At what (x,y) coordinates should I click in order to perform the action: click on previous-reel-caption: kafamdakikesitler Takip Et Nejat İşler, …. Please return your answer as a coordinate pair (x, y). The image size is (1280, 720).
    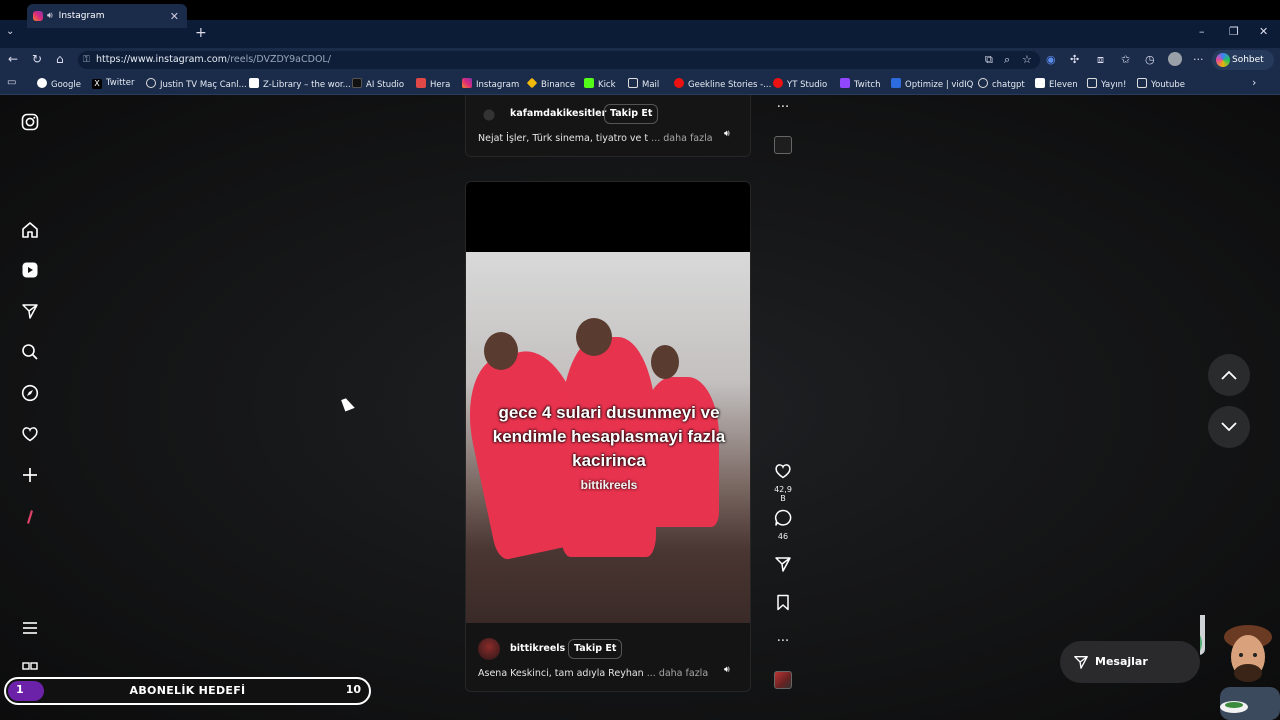
    Looking at the image, I should click on (608, 126).